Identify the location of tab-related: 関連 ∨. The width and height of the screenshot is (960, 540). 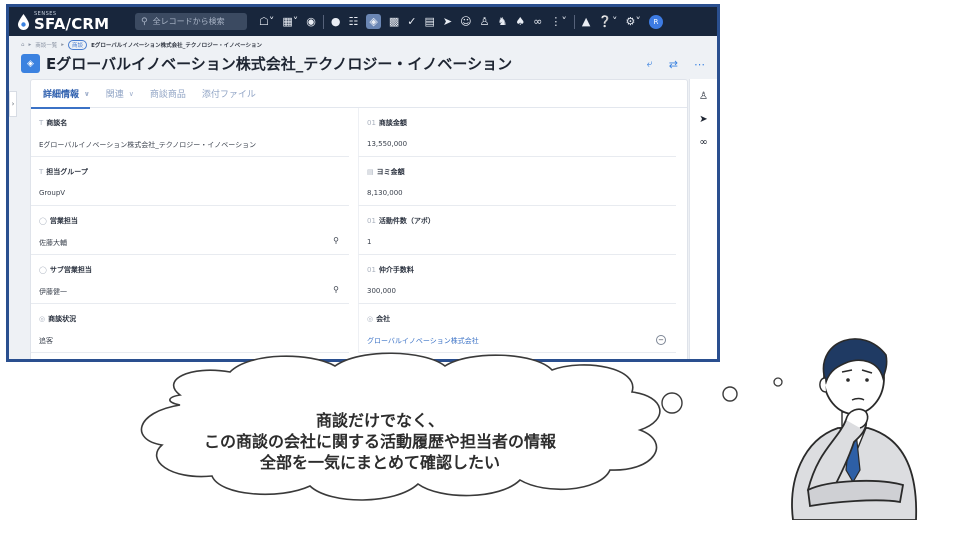
(120, 94).